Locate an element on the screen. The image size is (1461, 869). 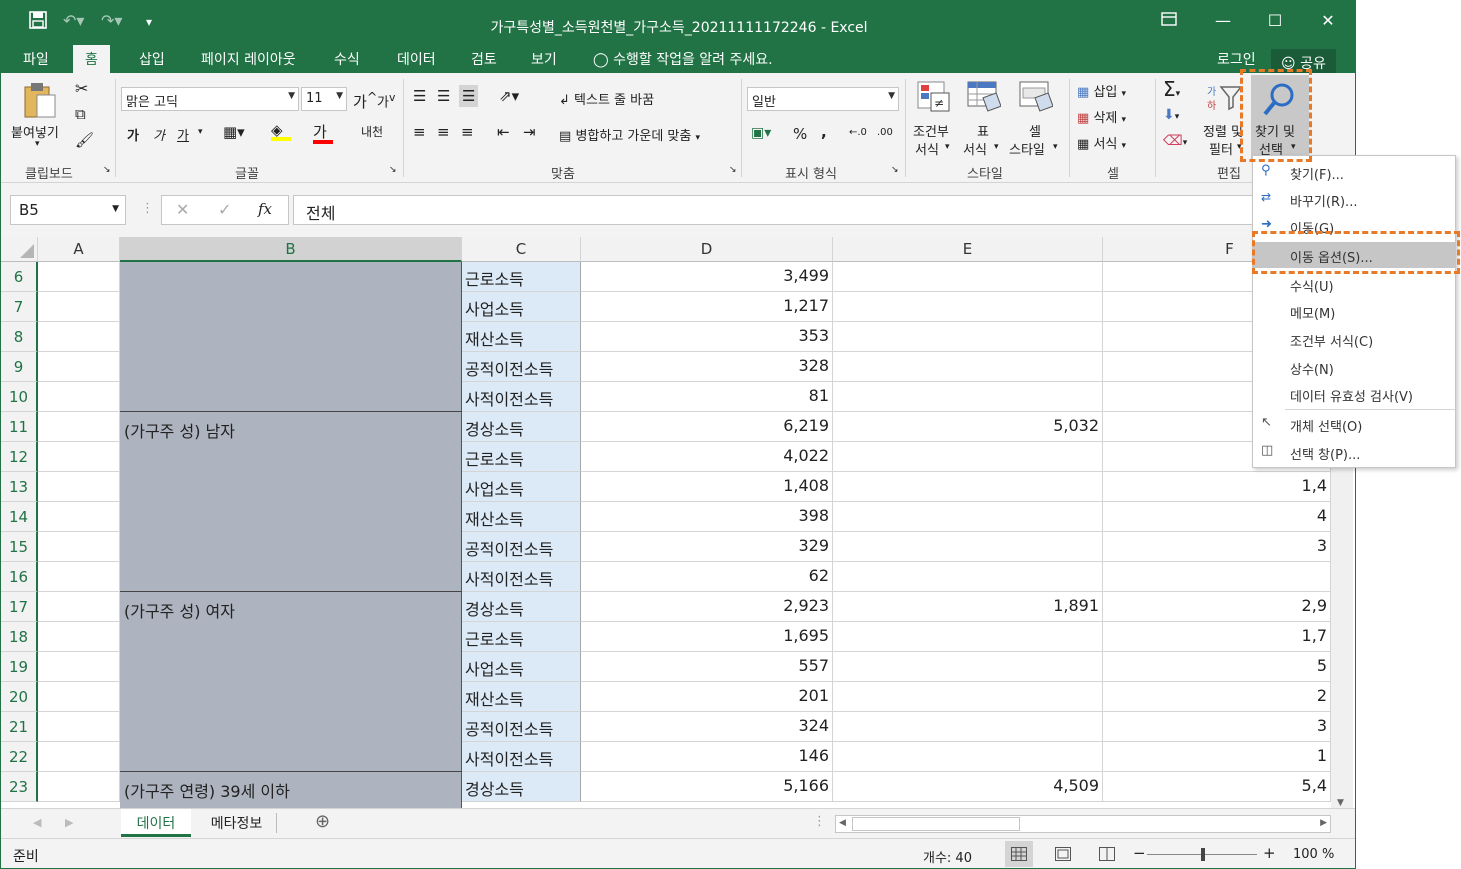
row-header: 21 is located at coordinates (19, 727).